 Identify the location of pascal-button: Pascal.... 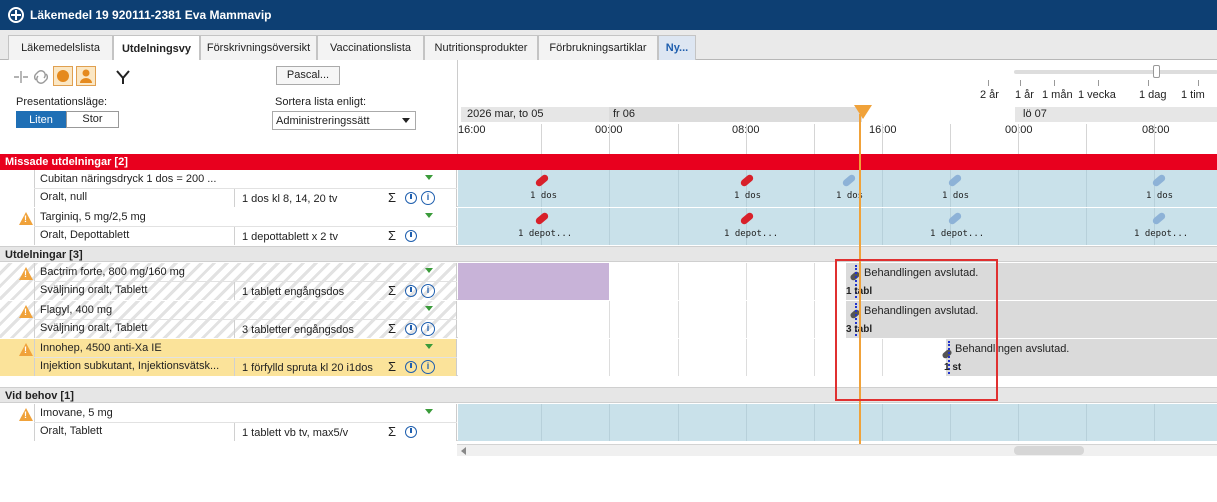
(308, 75).